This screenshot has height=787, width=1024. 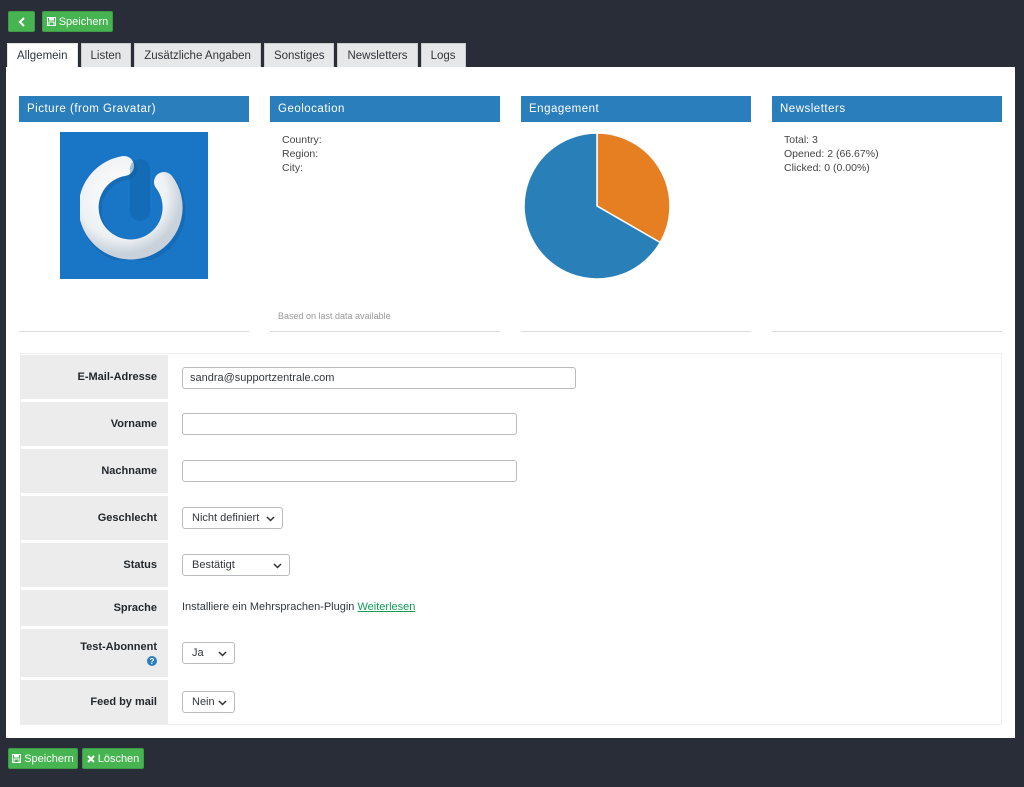 What do you see at coordinates (268, 607) in the screenshot?
I see `language-info-text: Installiere ein Mehrsprachen-Plugin` at bounding box center [268, 607].